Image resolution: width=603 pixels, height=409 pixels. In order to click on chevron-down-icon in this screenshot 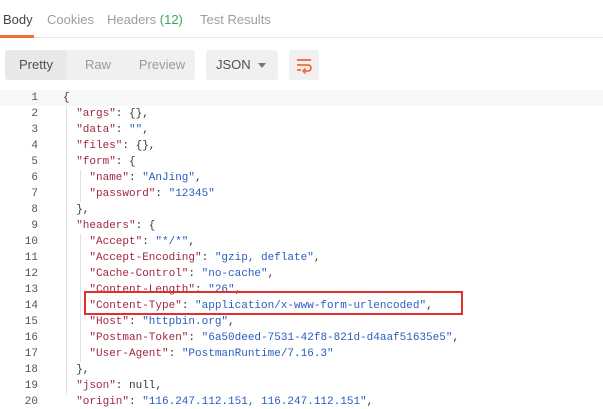, I will do `click(262, 65)`.